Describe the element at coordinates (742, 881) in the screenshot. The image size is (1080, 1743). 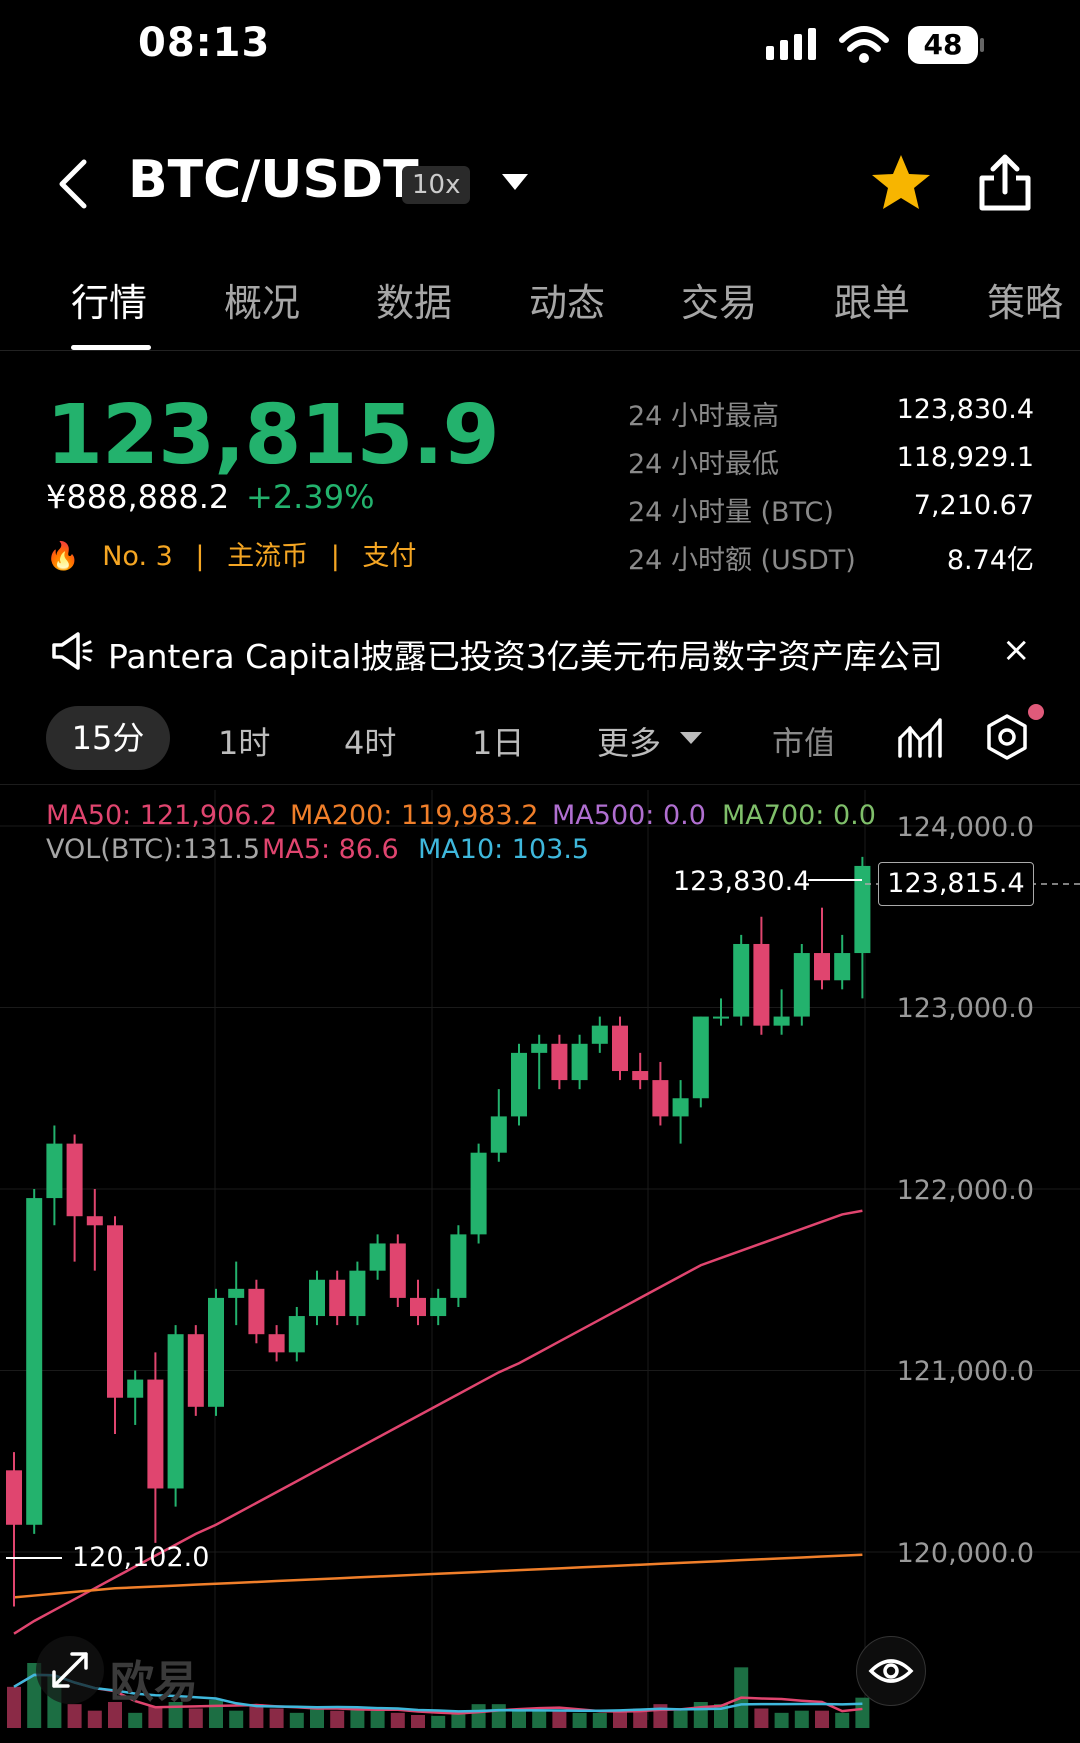
I see `high-marker-label: 123,830.4` at that location.